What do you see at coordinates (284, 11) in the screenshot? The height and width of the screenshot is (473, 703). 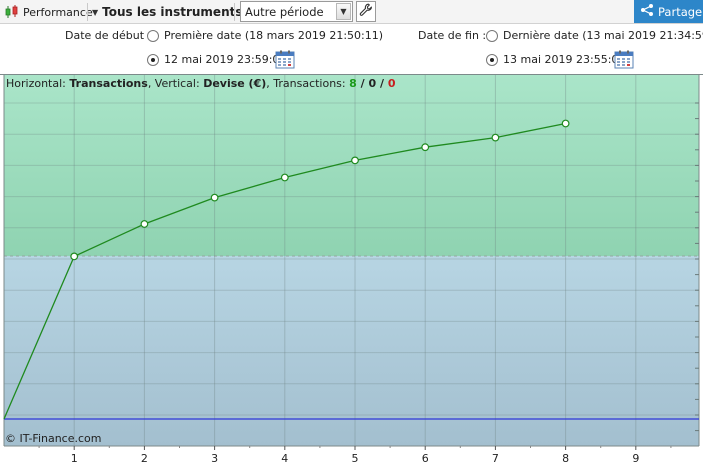 I see `period-select-value: Autre période` at bounding box center [284, 11].